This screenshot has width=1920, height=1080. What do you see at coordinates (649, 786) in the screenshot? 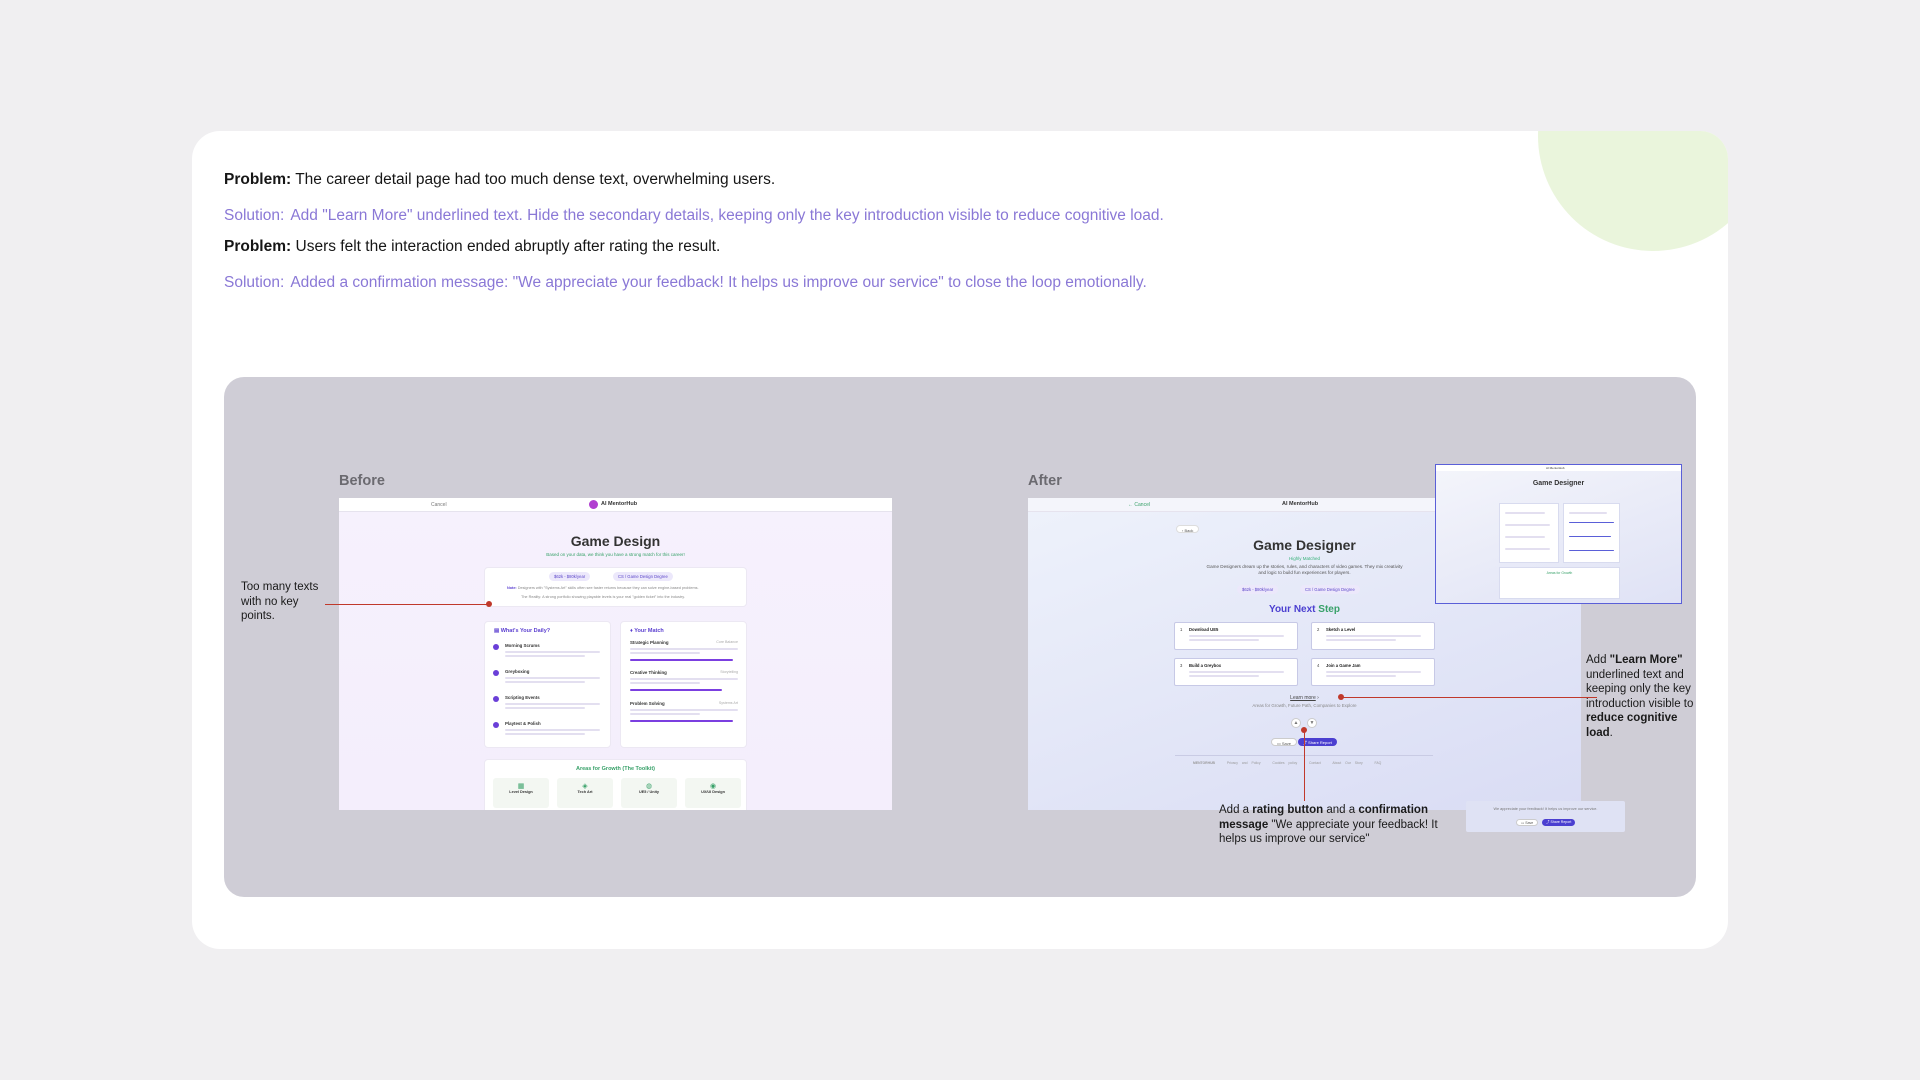
I see `cube-icon: ◍` at bounding box center [649, 786].